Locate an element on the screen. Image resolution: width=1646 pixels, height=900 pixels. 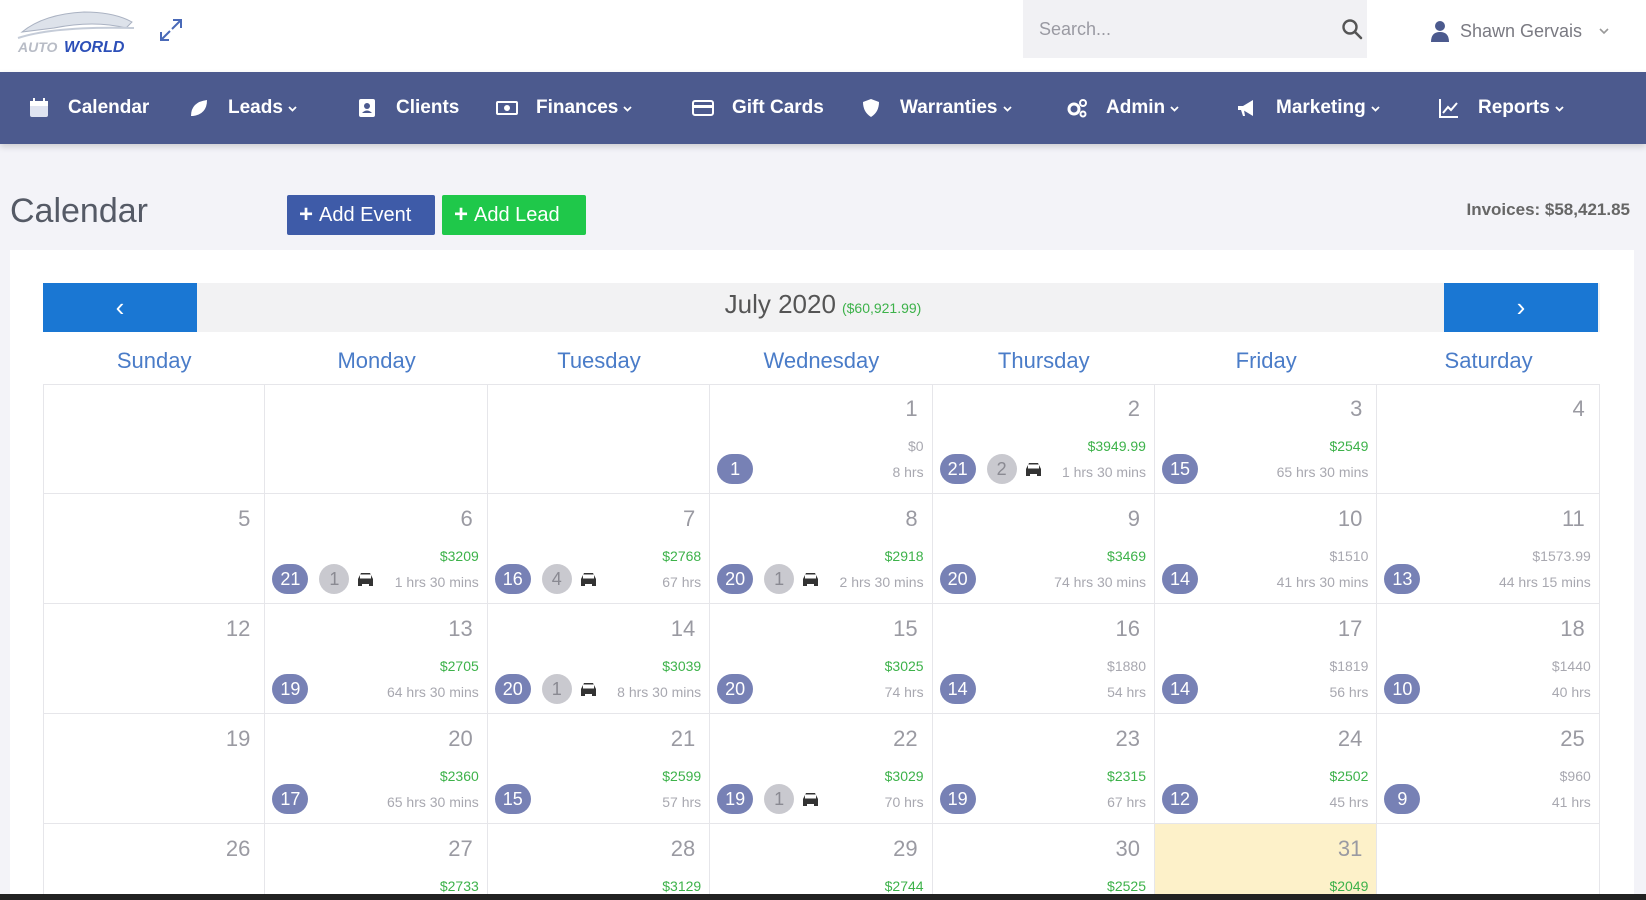
day-cell: 20 $2360 65 hrs 30 mins 17 is located at coordinates (376, 769).